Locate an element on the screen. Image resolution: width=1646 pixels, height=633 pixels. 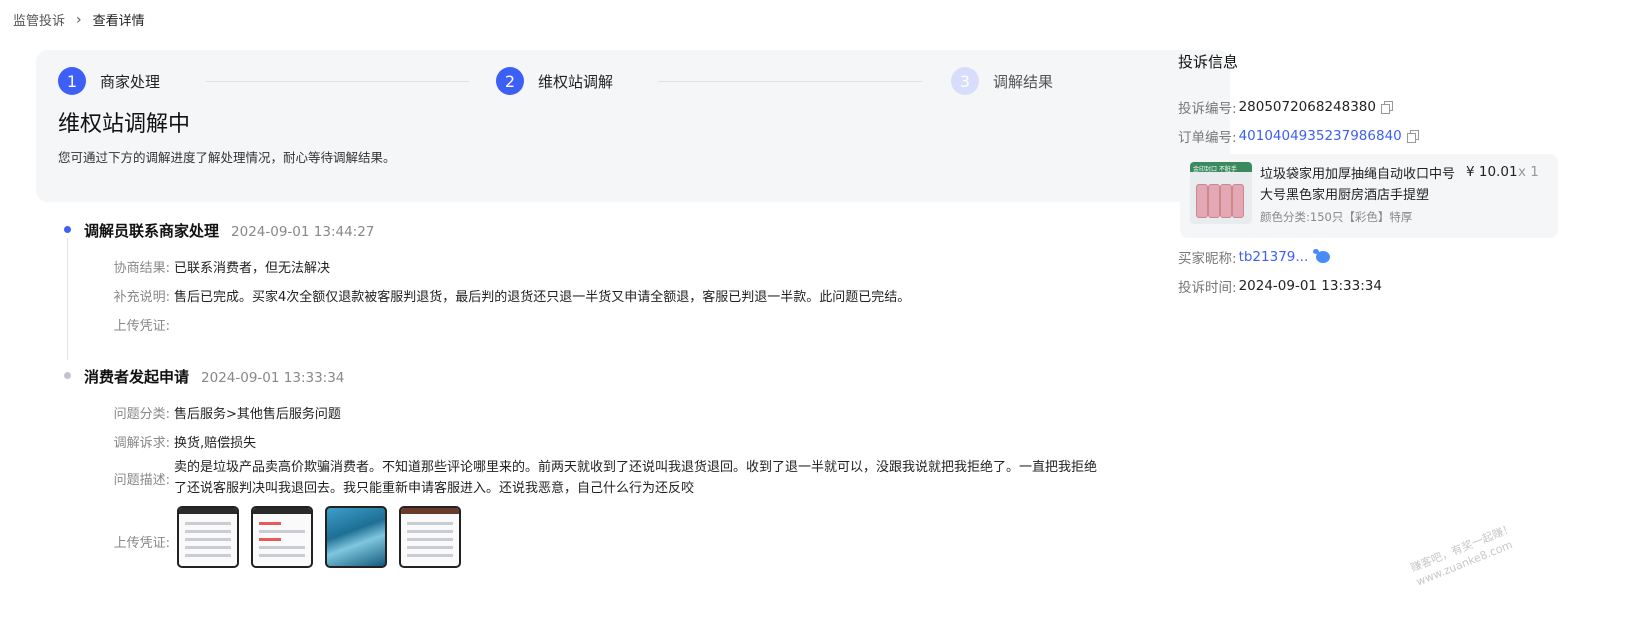
complaint-number-row: 投诉编号: 2805072068248380 is located at coordinates (1285, 107).